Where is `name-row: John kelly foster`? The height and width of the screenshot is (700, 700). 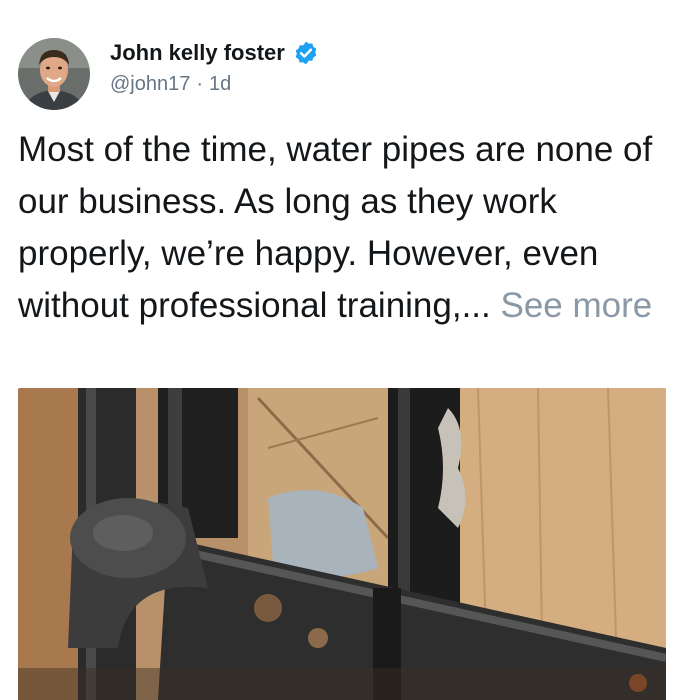
name-row: John kelly foster is located at coordinates (390, 53).